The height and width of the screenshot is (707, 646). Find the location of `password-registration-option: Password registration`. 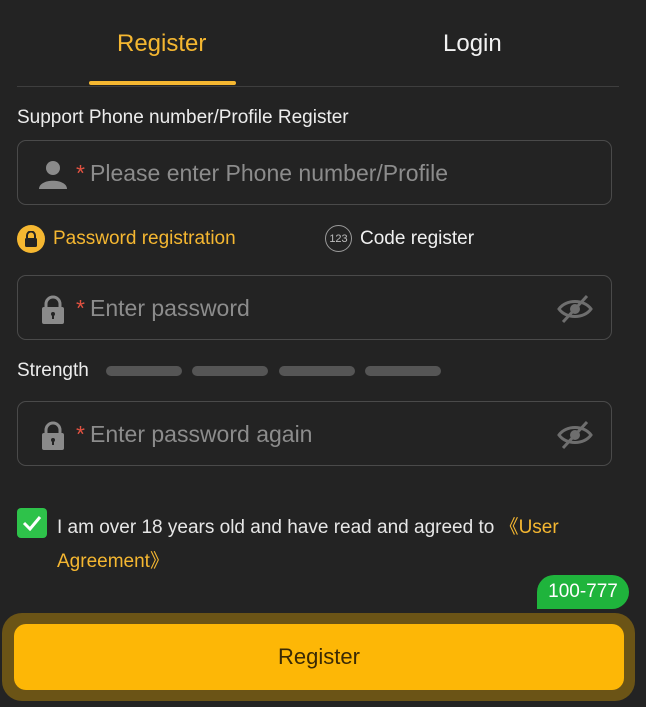

password-registration-option: Password registration is located at coordinates (126, 239).